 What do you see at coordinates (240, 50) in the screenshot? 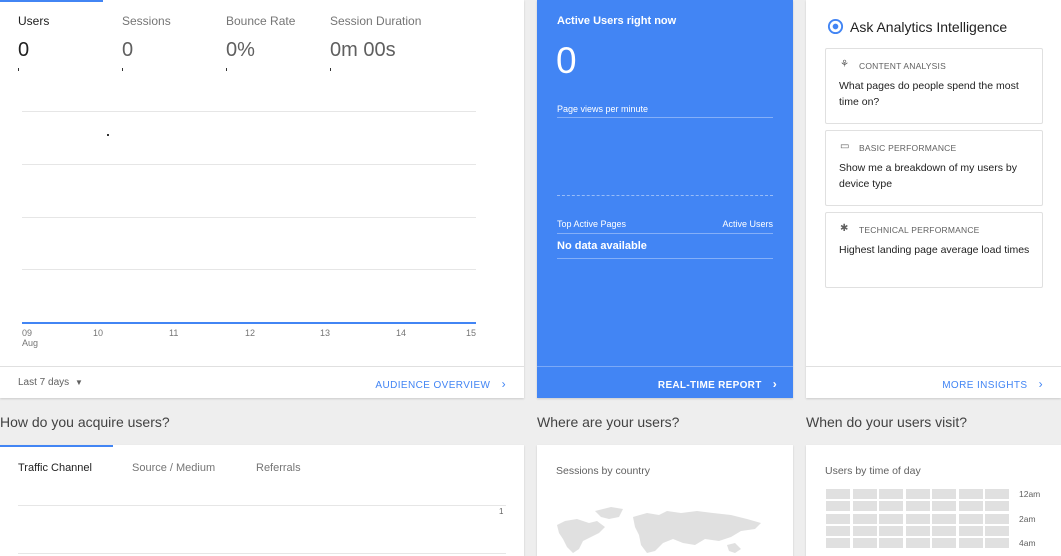
I see `metric-value: 0%` at bounding box center [240, 50].